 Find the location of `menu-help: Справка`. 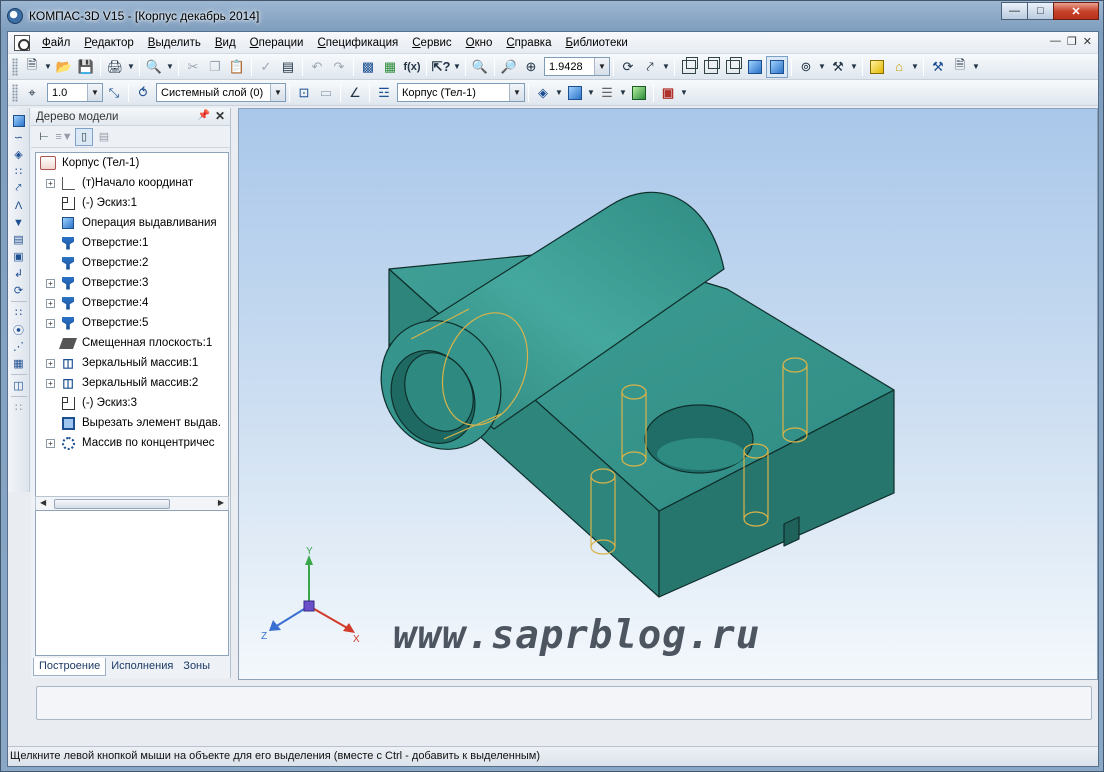

menu-help: Справка is located at coordinates (528, 43).